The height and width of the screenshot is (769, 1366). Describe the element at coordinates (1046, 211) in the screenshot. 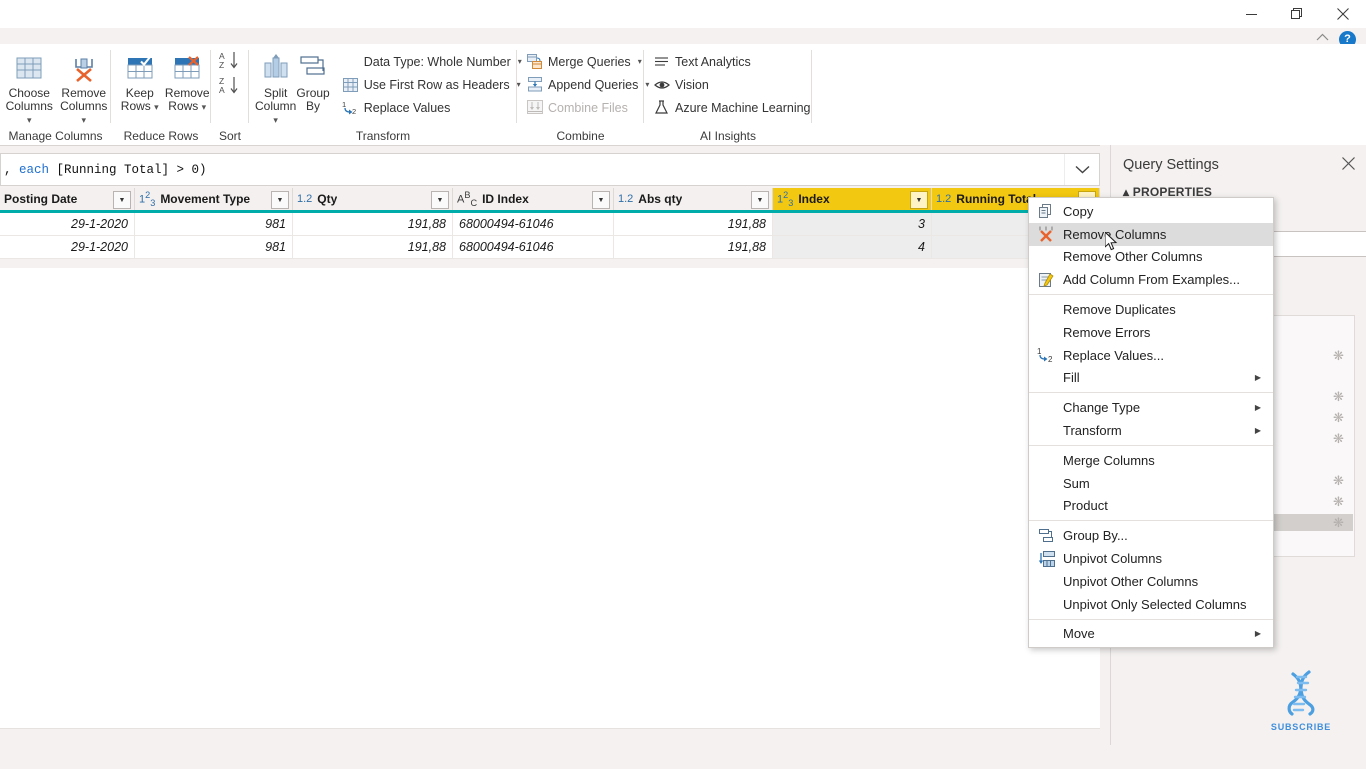

I see `copy-icon` at that location.